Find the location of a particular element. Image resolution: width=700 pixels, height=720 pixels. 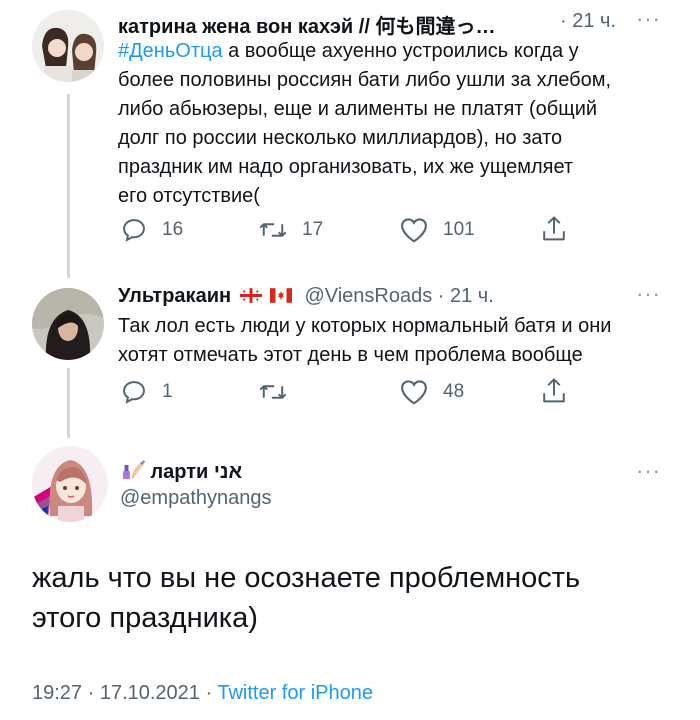

main-tweet-author: ларти אני is located at coordinates (181, 471).